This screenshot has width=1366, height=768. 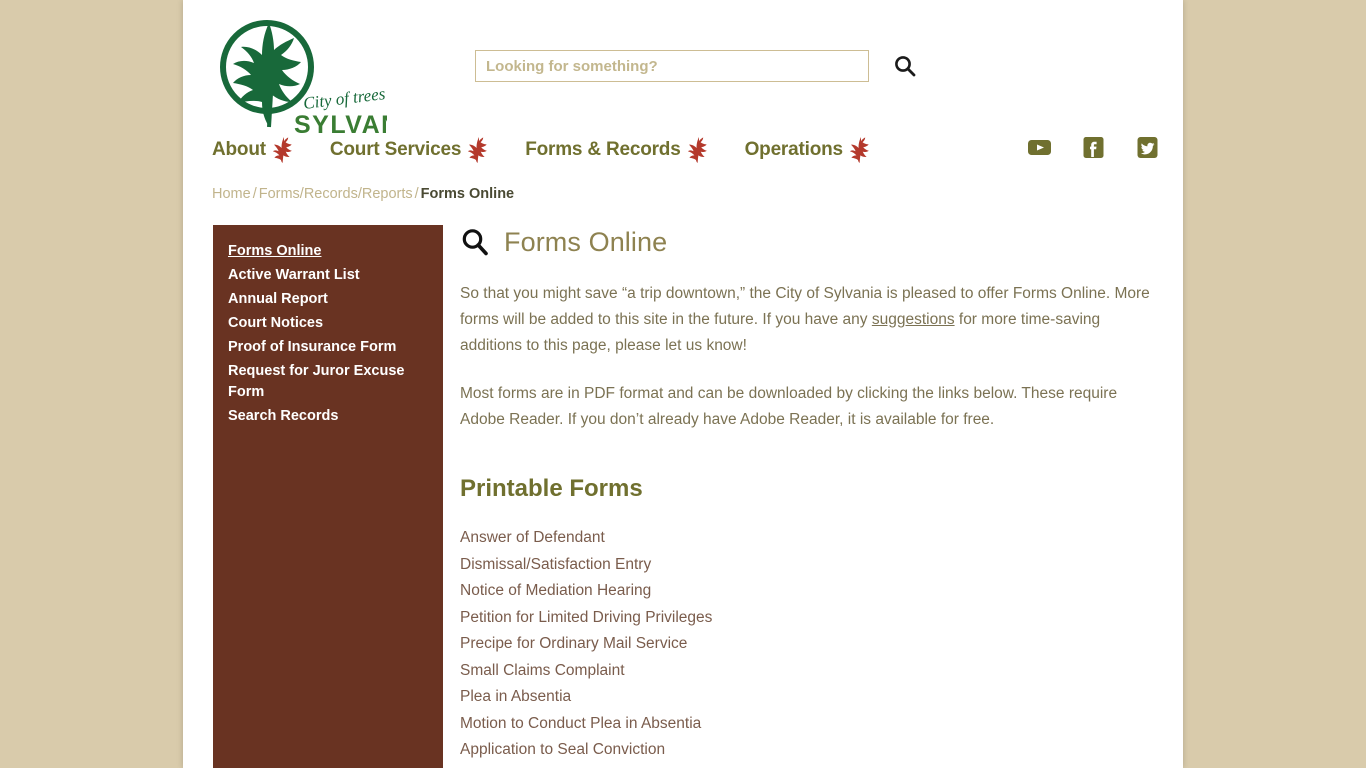 What do you see at coordinates (328, 323) in the screenshot?
I see `sidebar-item-court-notices: Court Notices` at bounding box center [328, 323].